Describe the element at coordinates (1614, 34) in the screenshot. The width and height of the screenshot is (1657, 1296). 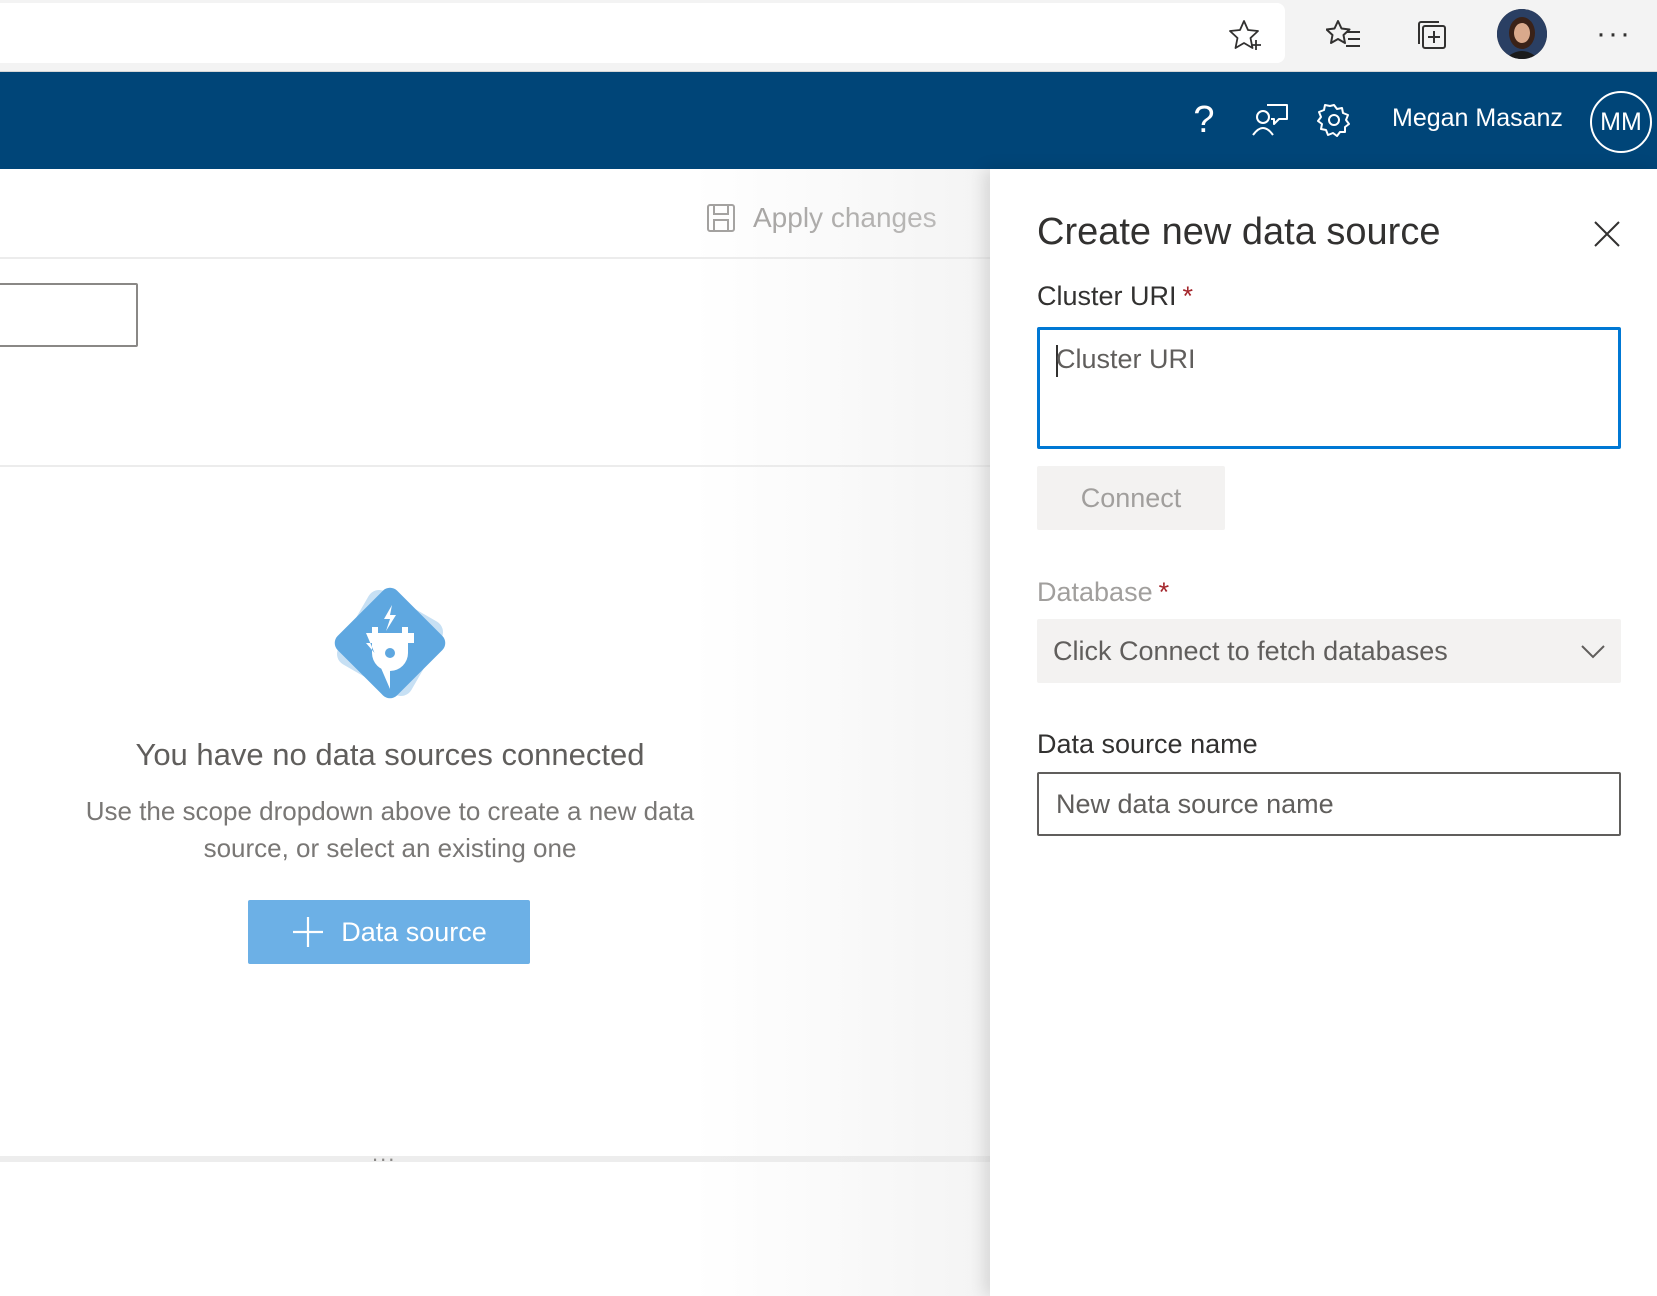
I see `more-icon: ···` at that location.